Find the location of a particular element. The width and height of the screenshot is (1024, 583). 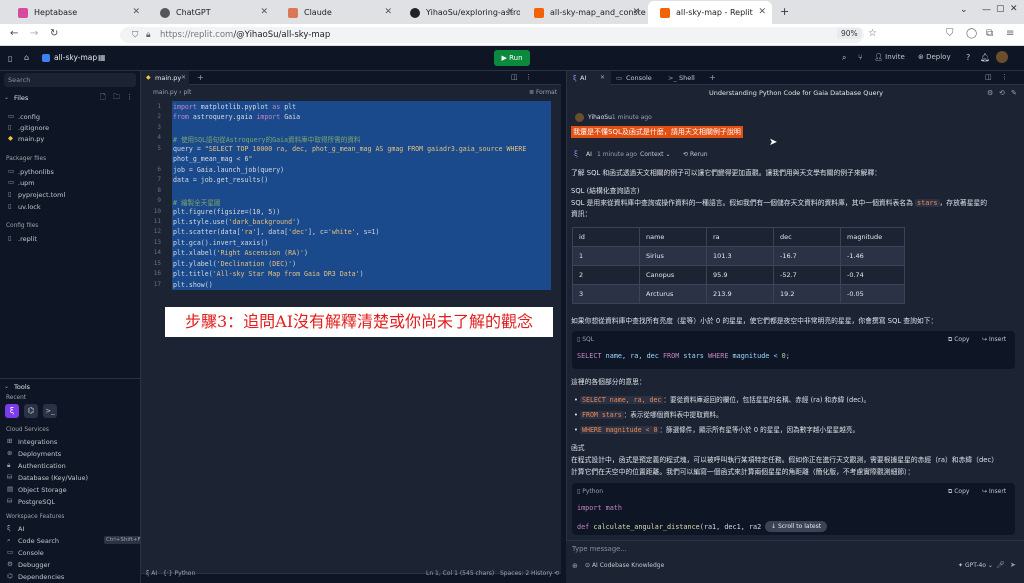

code-line: plt.xlabel('Right Ascension (RA)') is located at coordinates (240, 253).